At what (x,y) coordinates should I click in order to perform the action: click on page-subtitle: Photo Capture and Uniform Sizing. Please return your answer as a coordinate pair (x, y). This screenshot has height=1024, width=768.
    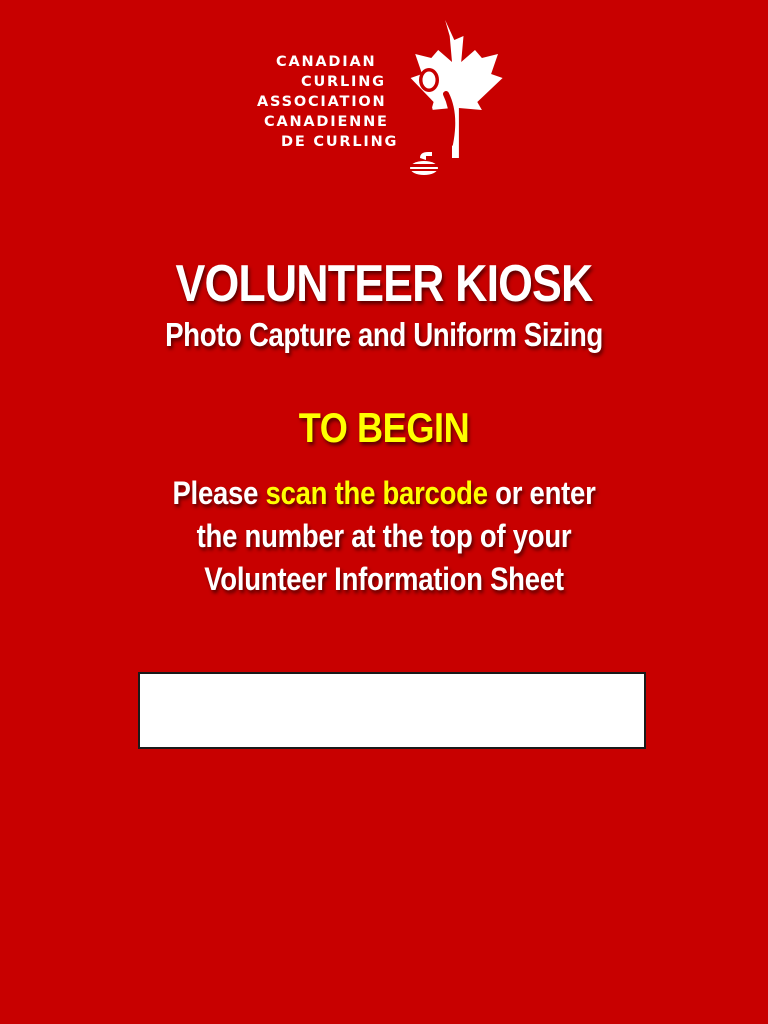
    Looking at the image, I should click on (384, 334).